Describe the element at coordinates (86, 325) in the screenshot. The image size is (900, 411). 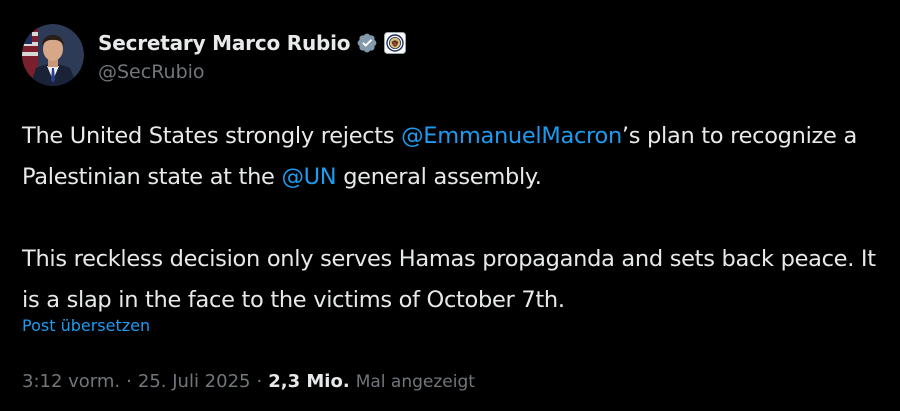
I see `translate-post-link: Post übersetzen` at that location.